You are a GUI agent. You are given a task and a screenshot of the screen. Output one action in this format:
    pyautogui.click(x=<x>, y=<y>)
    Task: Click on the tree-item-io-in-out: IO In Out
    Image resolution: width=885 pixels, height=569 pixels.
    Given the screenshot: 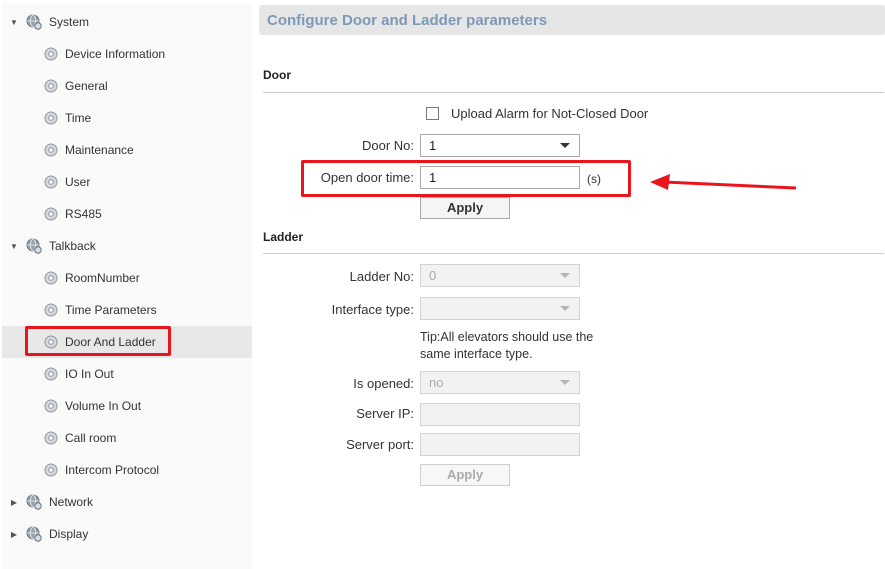 What is the action you would take?
    pyautogui.click(x=127, y=374)
    